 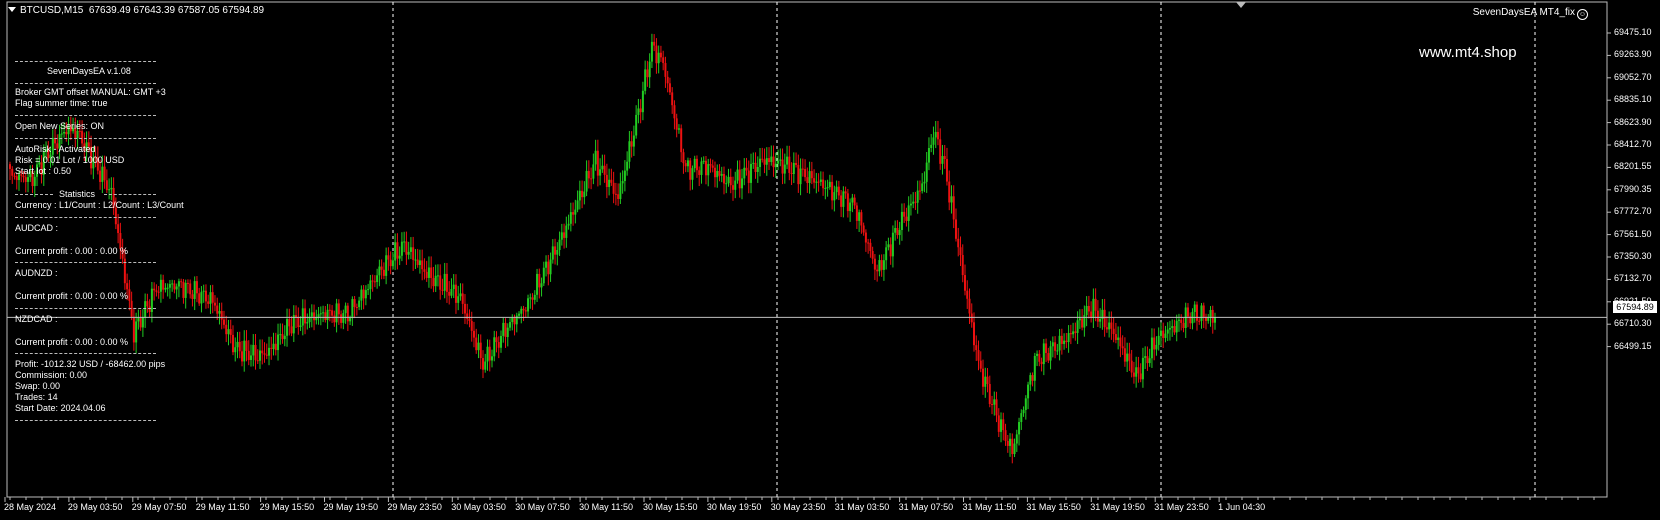 What do you see at coordinates (90, 364) in the screenshot?
I see `total-profit: Profit: -1012.32 USD / -68462.00 pips` at bounding box center [90, 364].